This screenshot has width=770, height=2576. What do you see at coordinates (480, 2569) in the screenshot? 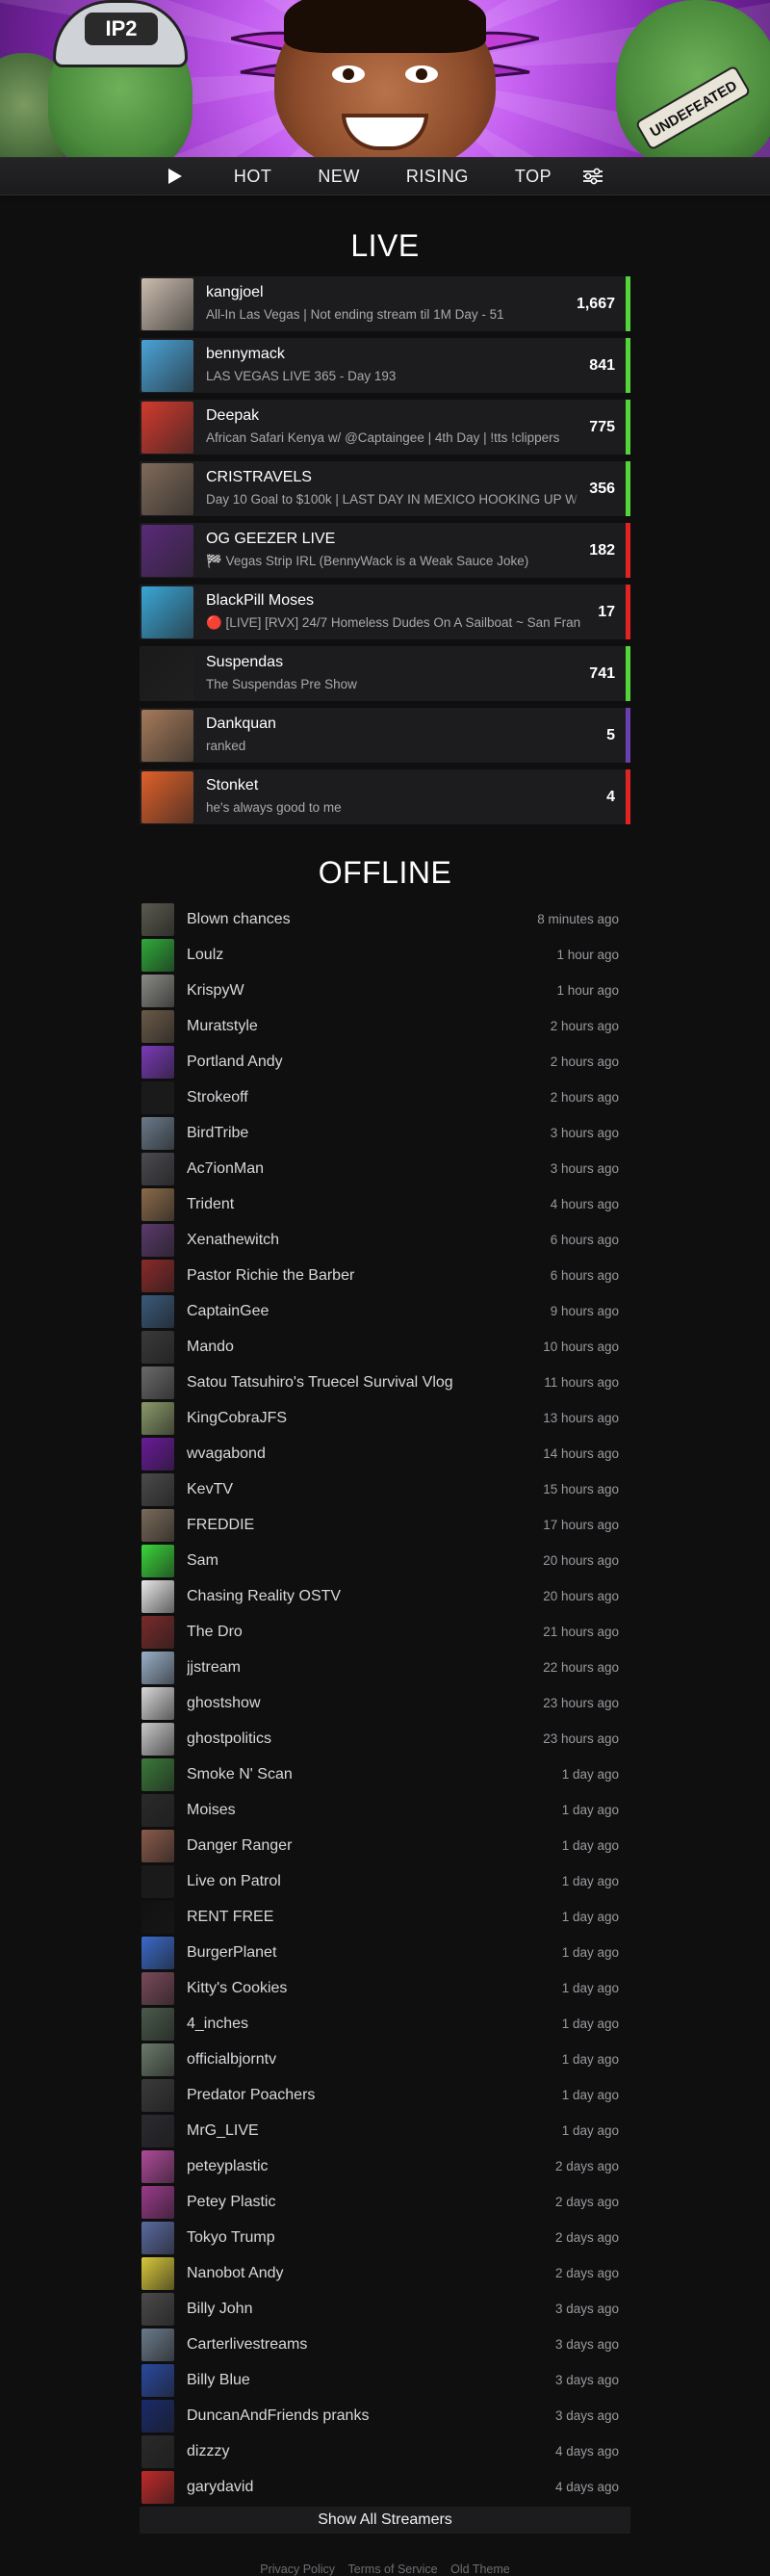
I see `old-theme-link: Old Theme` at bounding box center [480, 2569].